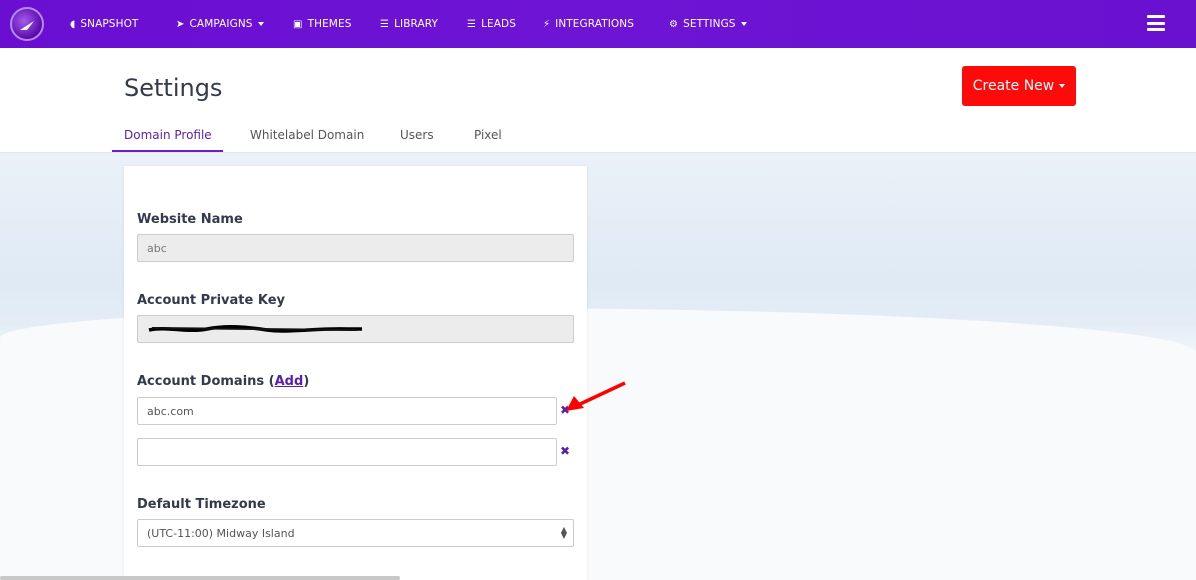  Describe the element at coordinates (190, 219) in the screenshot. I see `website-name-label: Website Name` at that location.